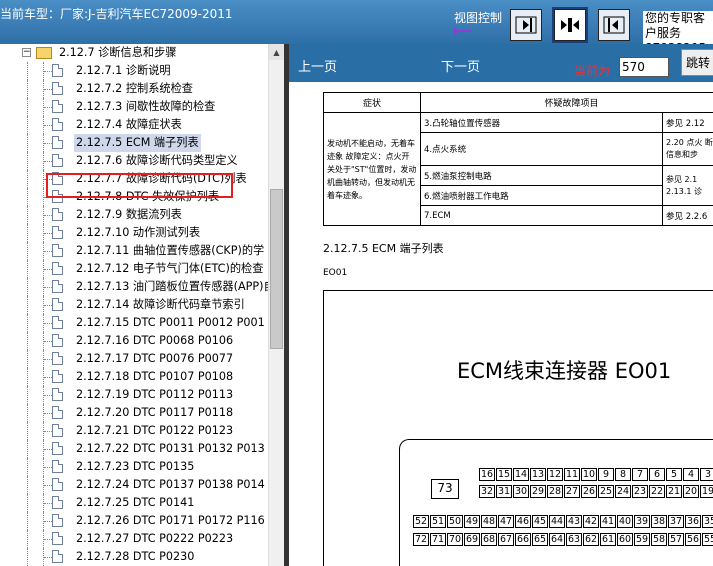  What do you see at coordinates (487, 474) in the screenshot?
I see `connector-pin: 16` at bounding box center [487, 474].